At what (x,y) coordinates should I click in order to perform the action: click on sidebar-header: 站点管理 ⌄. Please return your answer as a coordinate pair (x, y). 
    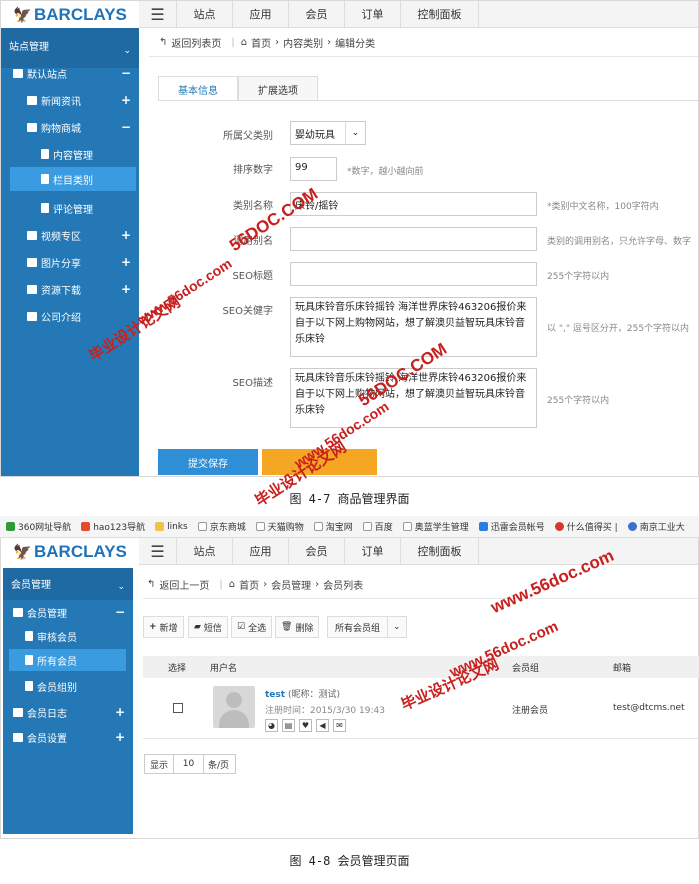
    Looking at the image, I should click on (70, 48).